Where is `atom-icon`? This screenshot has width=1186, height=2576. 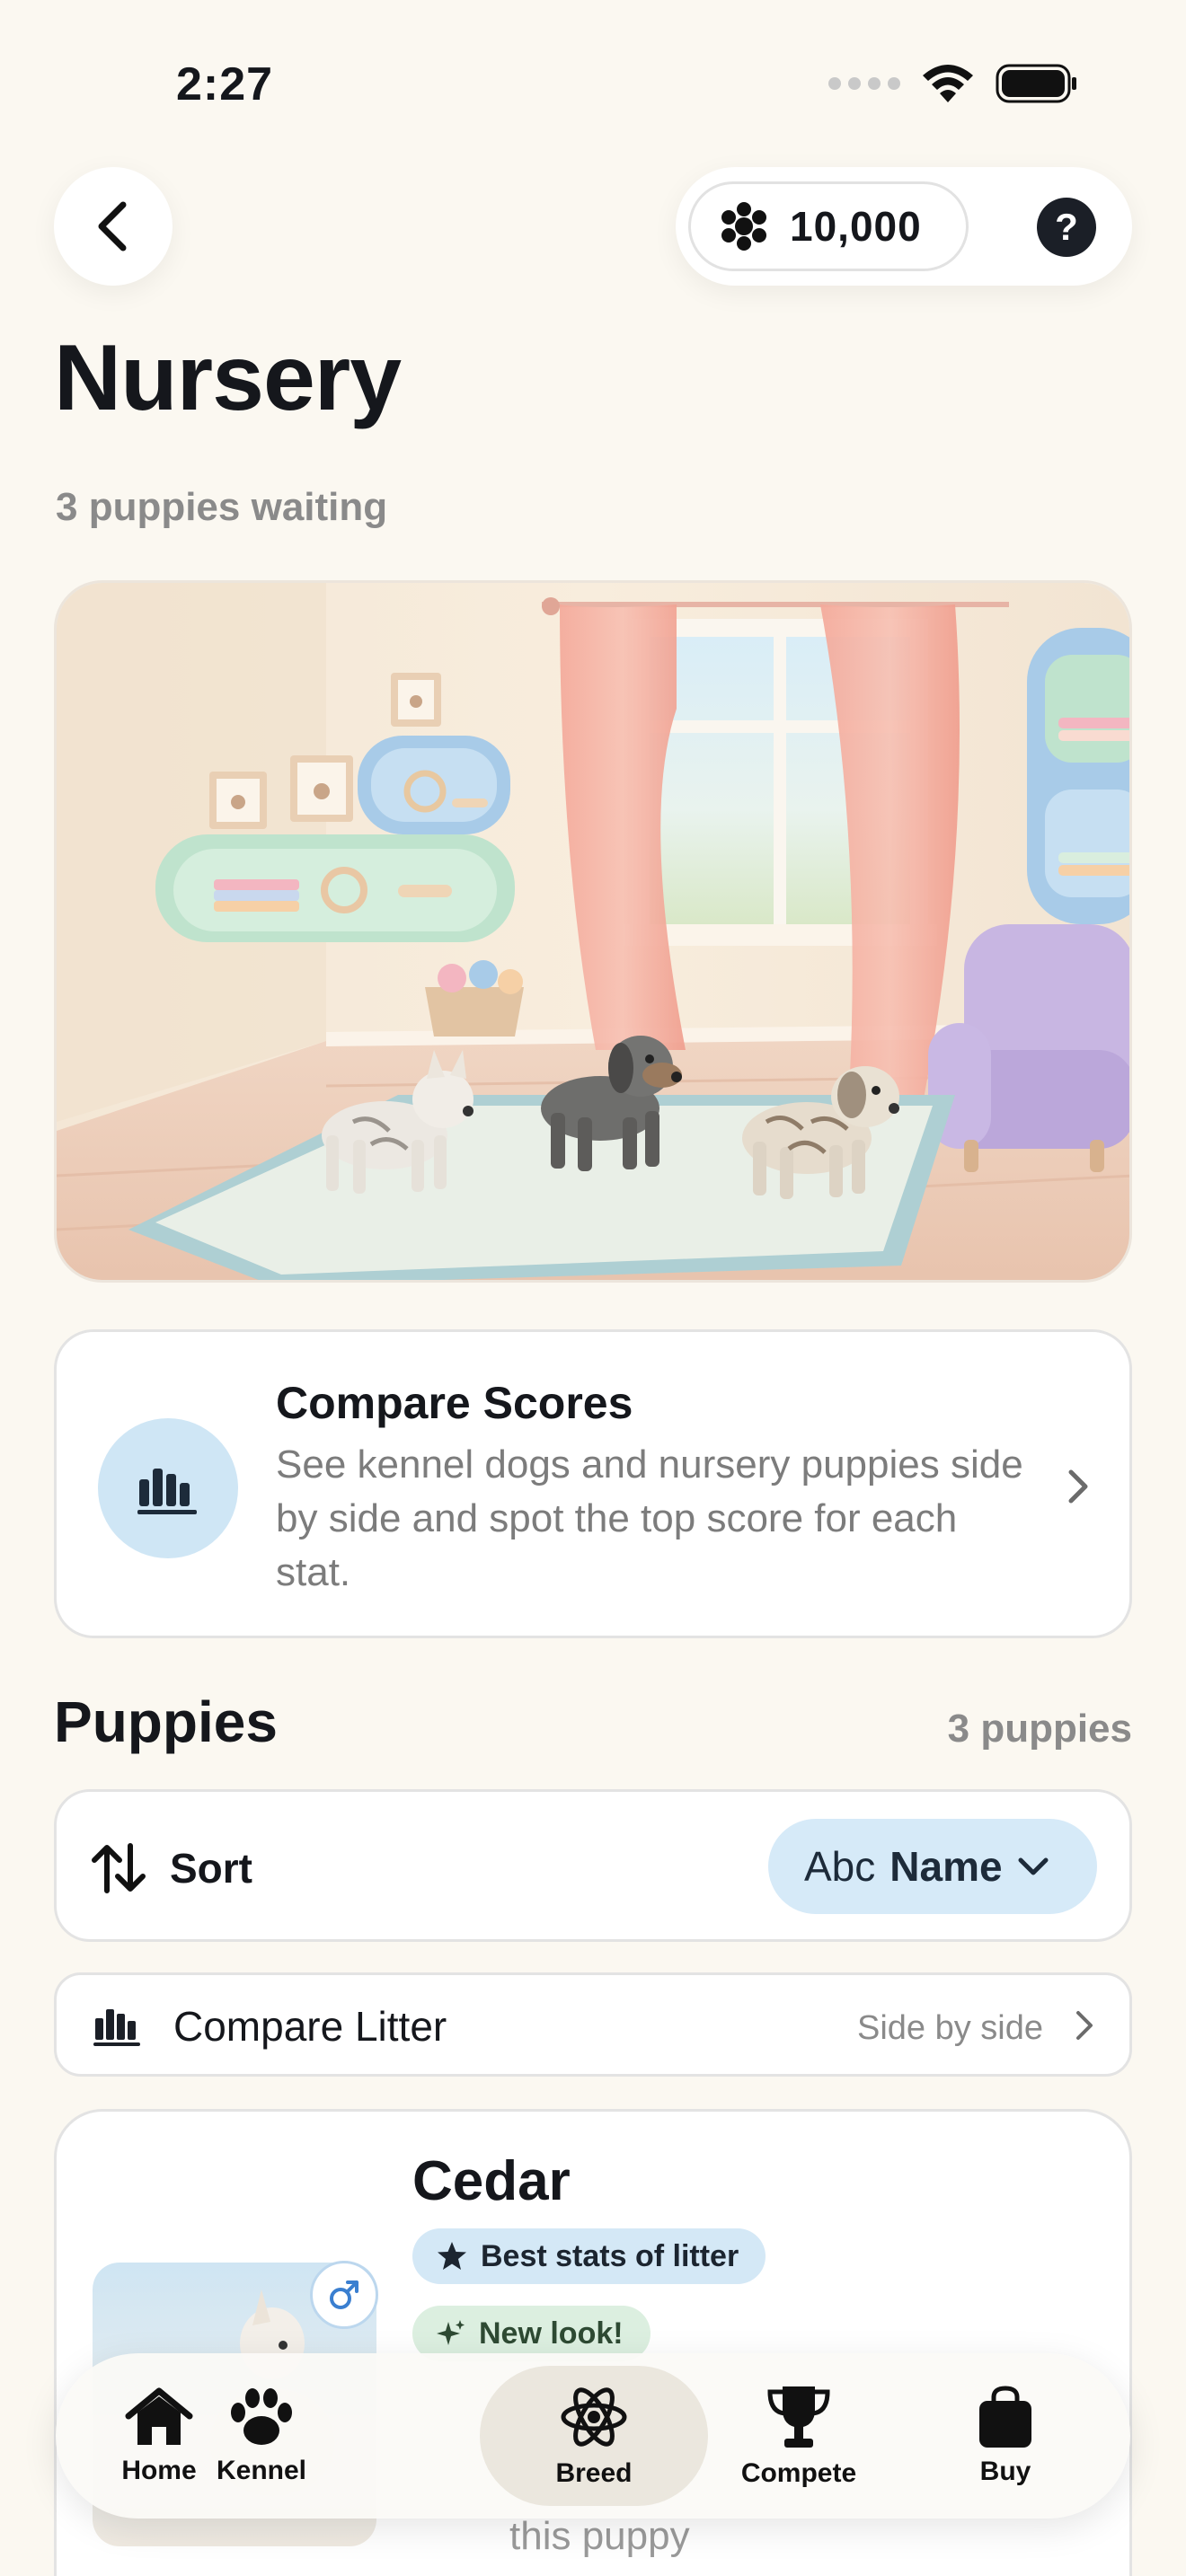 atom-icon is located at coordinates (594, 2417).